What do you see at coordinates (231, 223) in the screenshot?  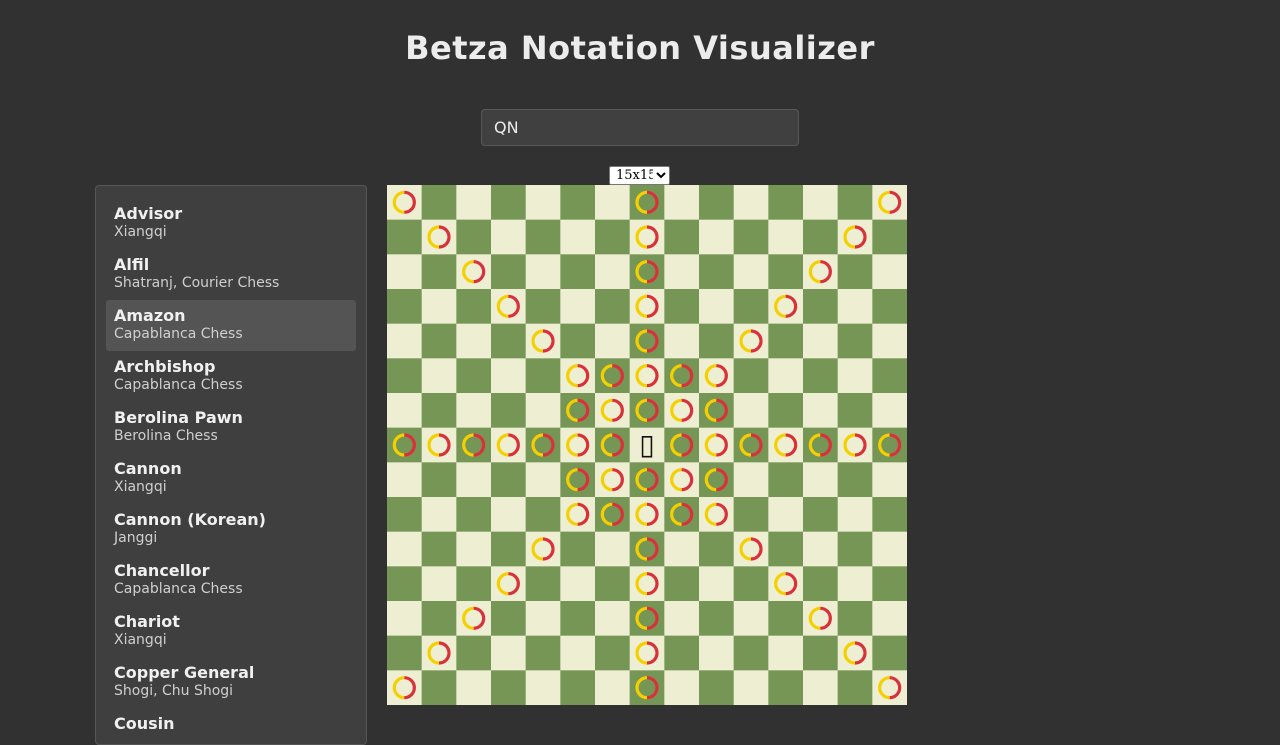 I see `piece-list-item: Advisor Xiangqi` at bounding box center [231, 223].